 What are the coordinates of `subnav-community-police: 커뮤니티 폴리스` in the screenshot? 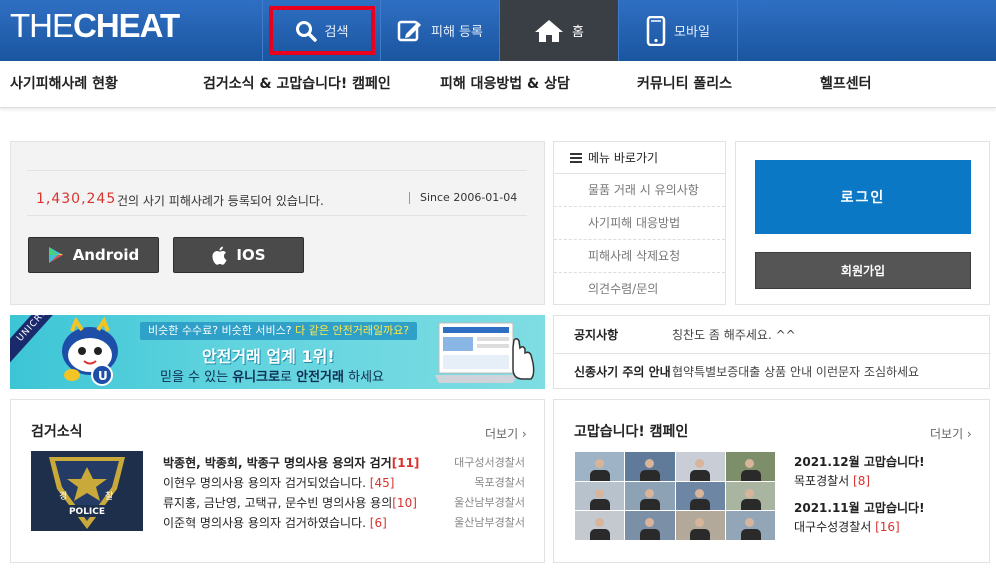 It's located at (684, 84).